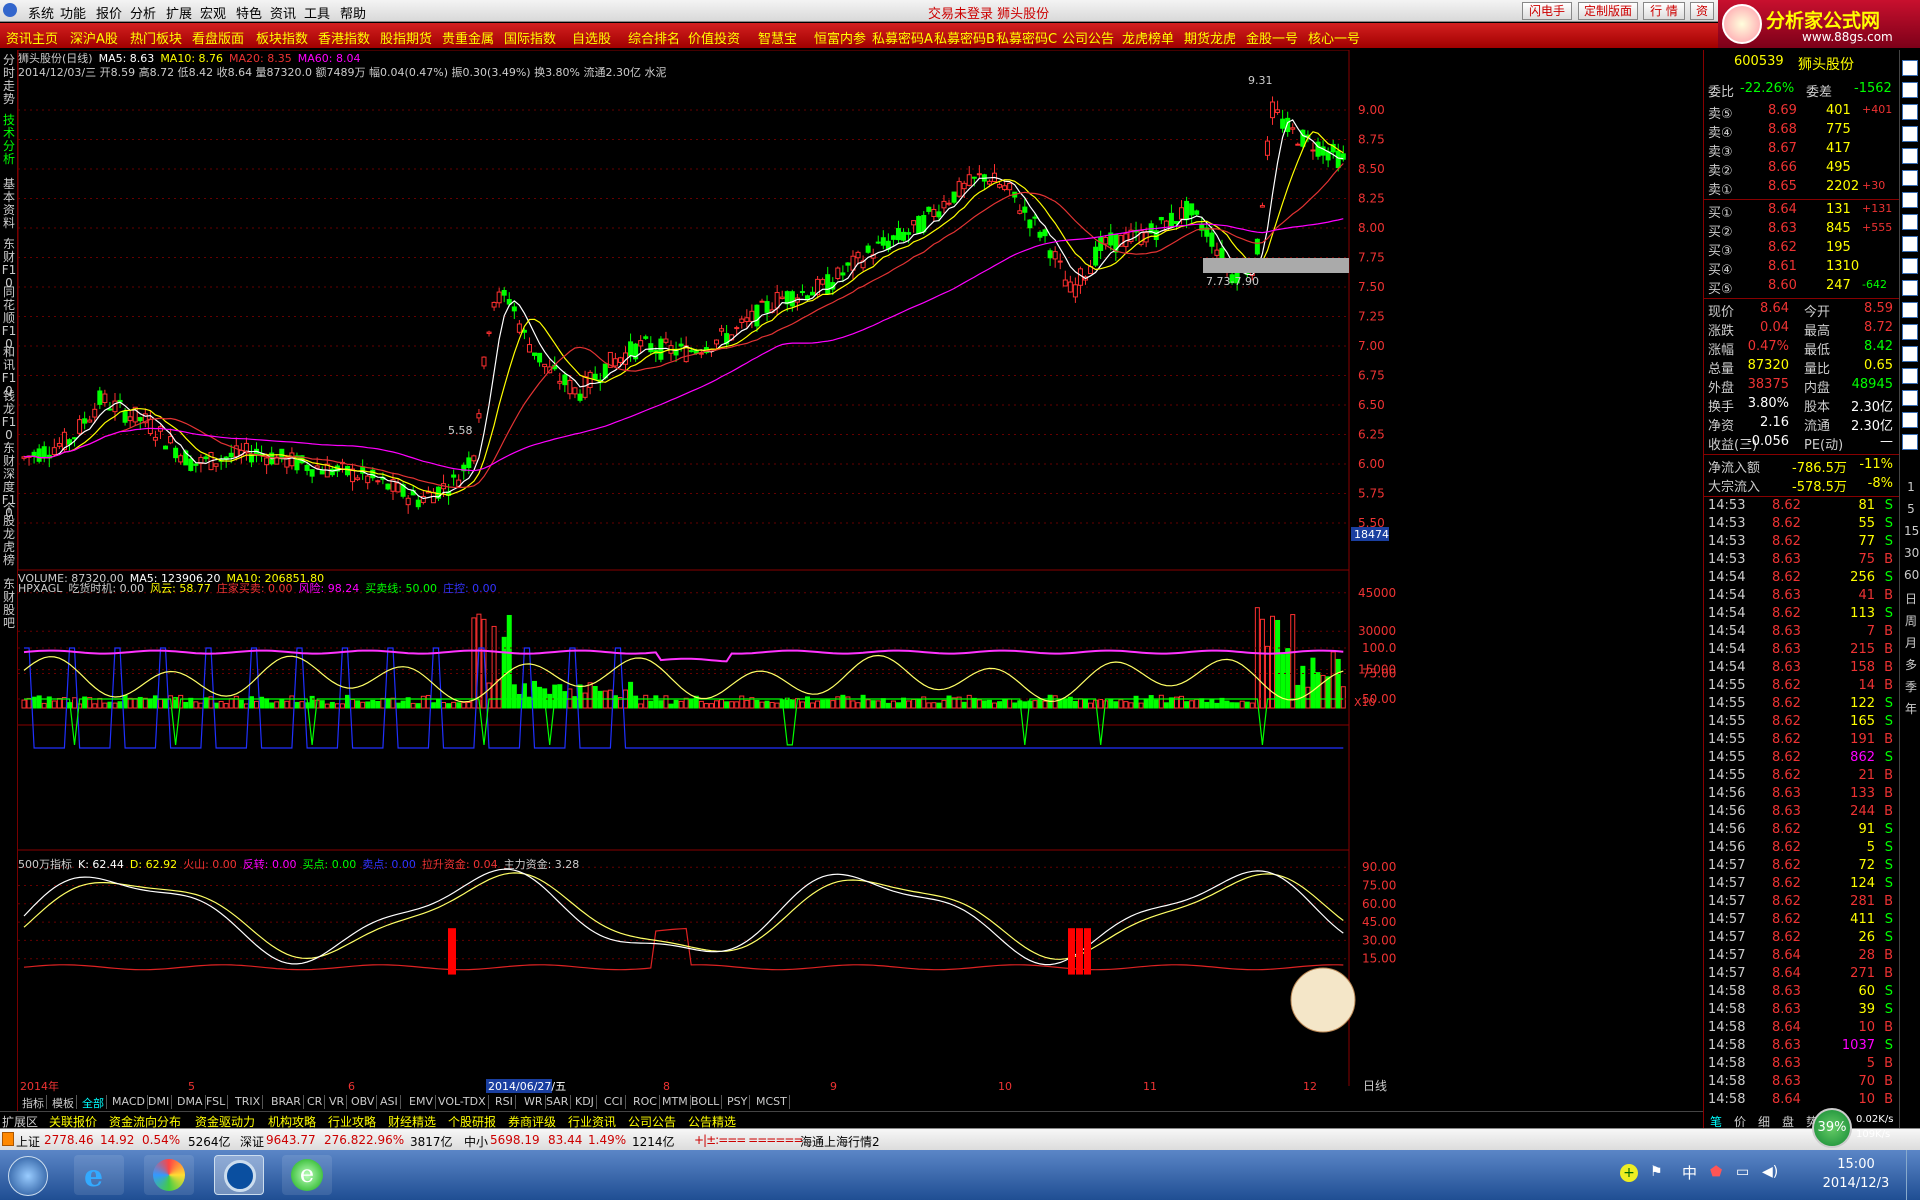  What do you see at coordinates (190, 1102) in the screenshot?
I see `indicator-tab: DMA` at bounding box center [190, 1102].